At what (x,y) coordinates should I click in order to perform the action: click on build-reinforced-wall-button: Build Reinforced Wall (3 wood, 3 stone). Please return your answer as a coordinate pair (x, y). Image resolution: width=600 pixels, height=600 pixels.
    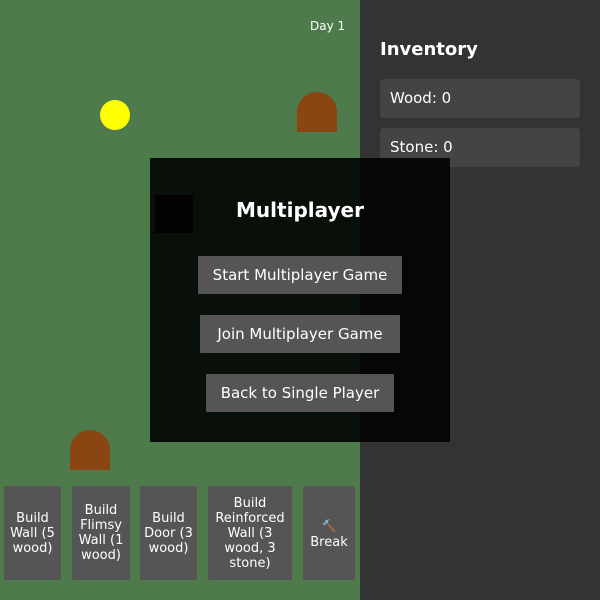
    Looking at the image, I should click on (250, 533).